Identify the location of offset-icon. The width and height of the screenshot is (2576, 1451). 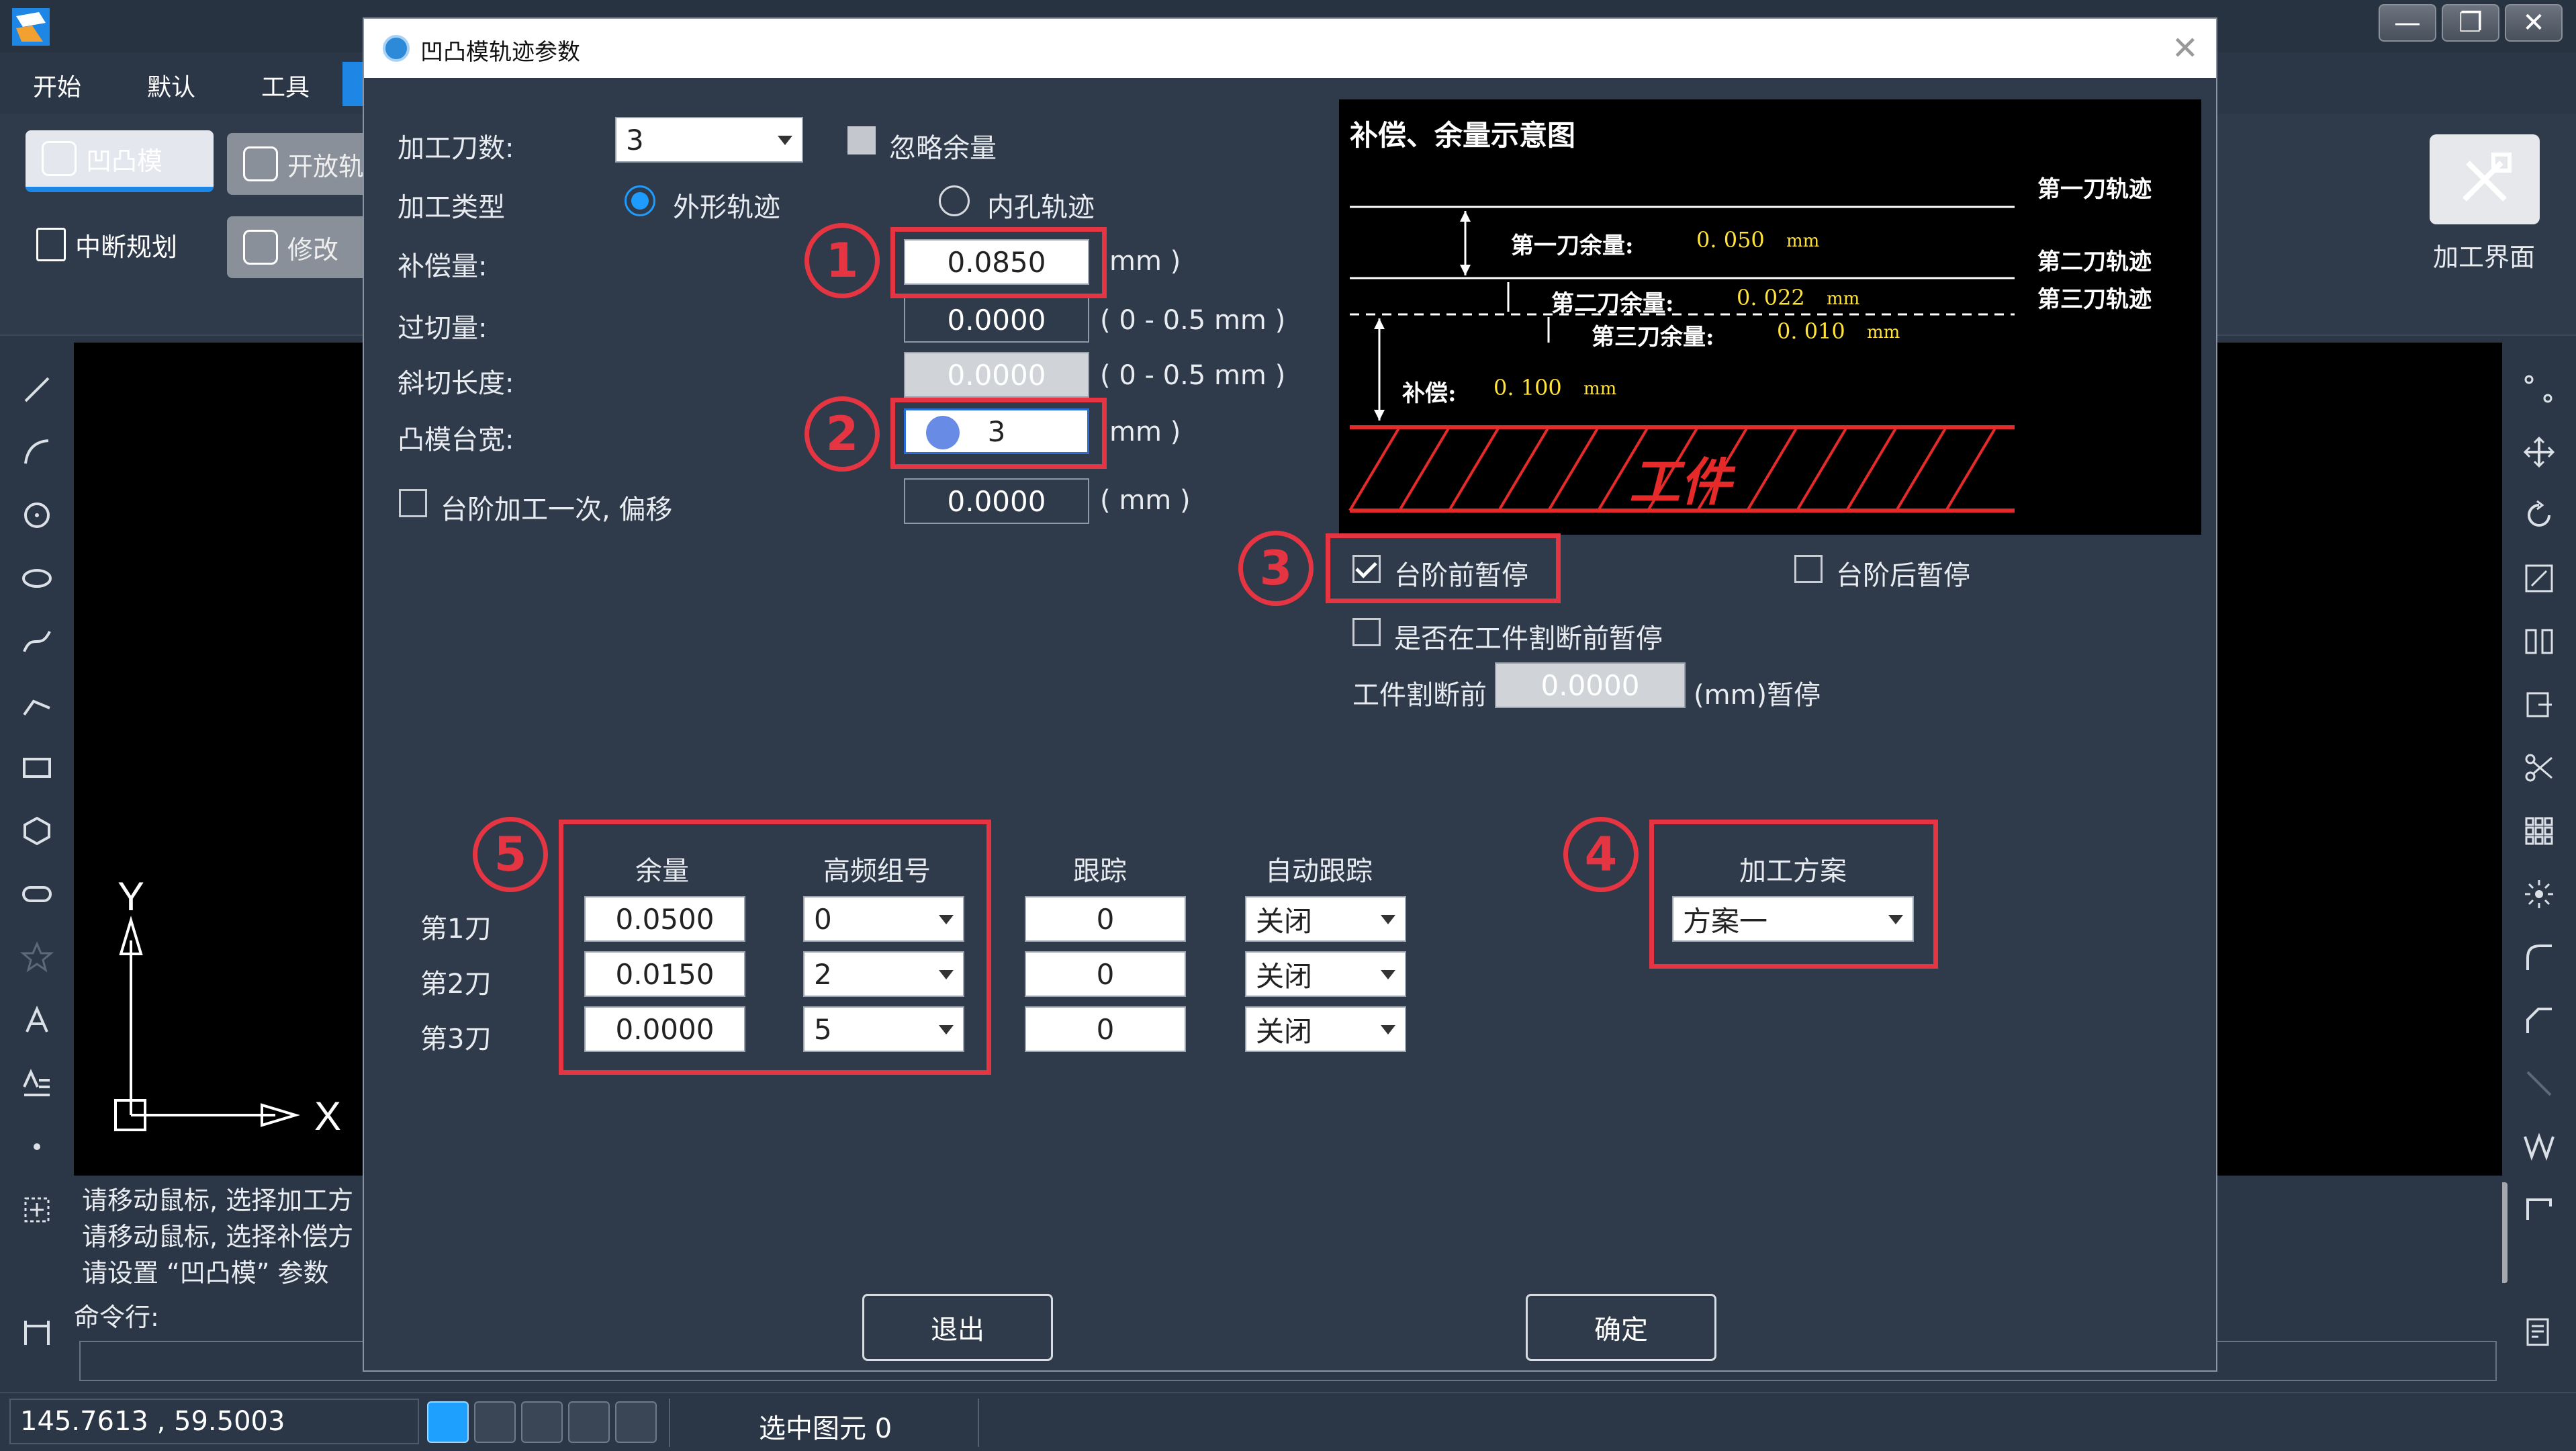
(2539, 704).